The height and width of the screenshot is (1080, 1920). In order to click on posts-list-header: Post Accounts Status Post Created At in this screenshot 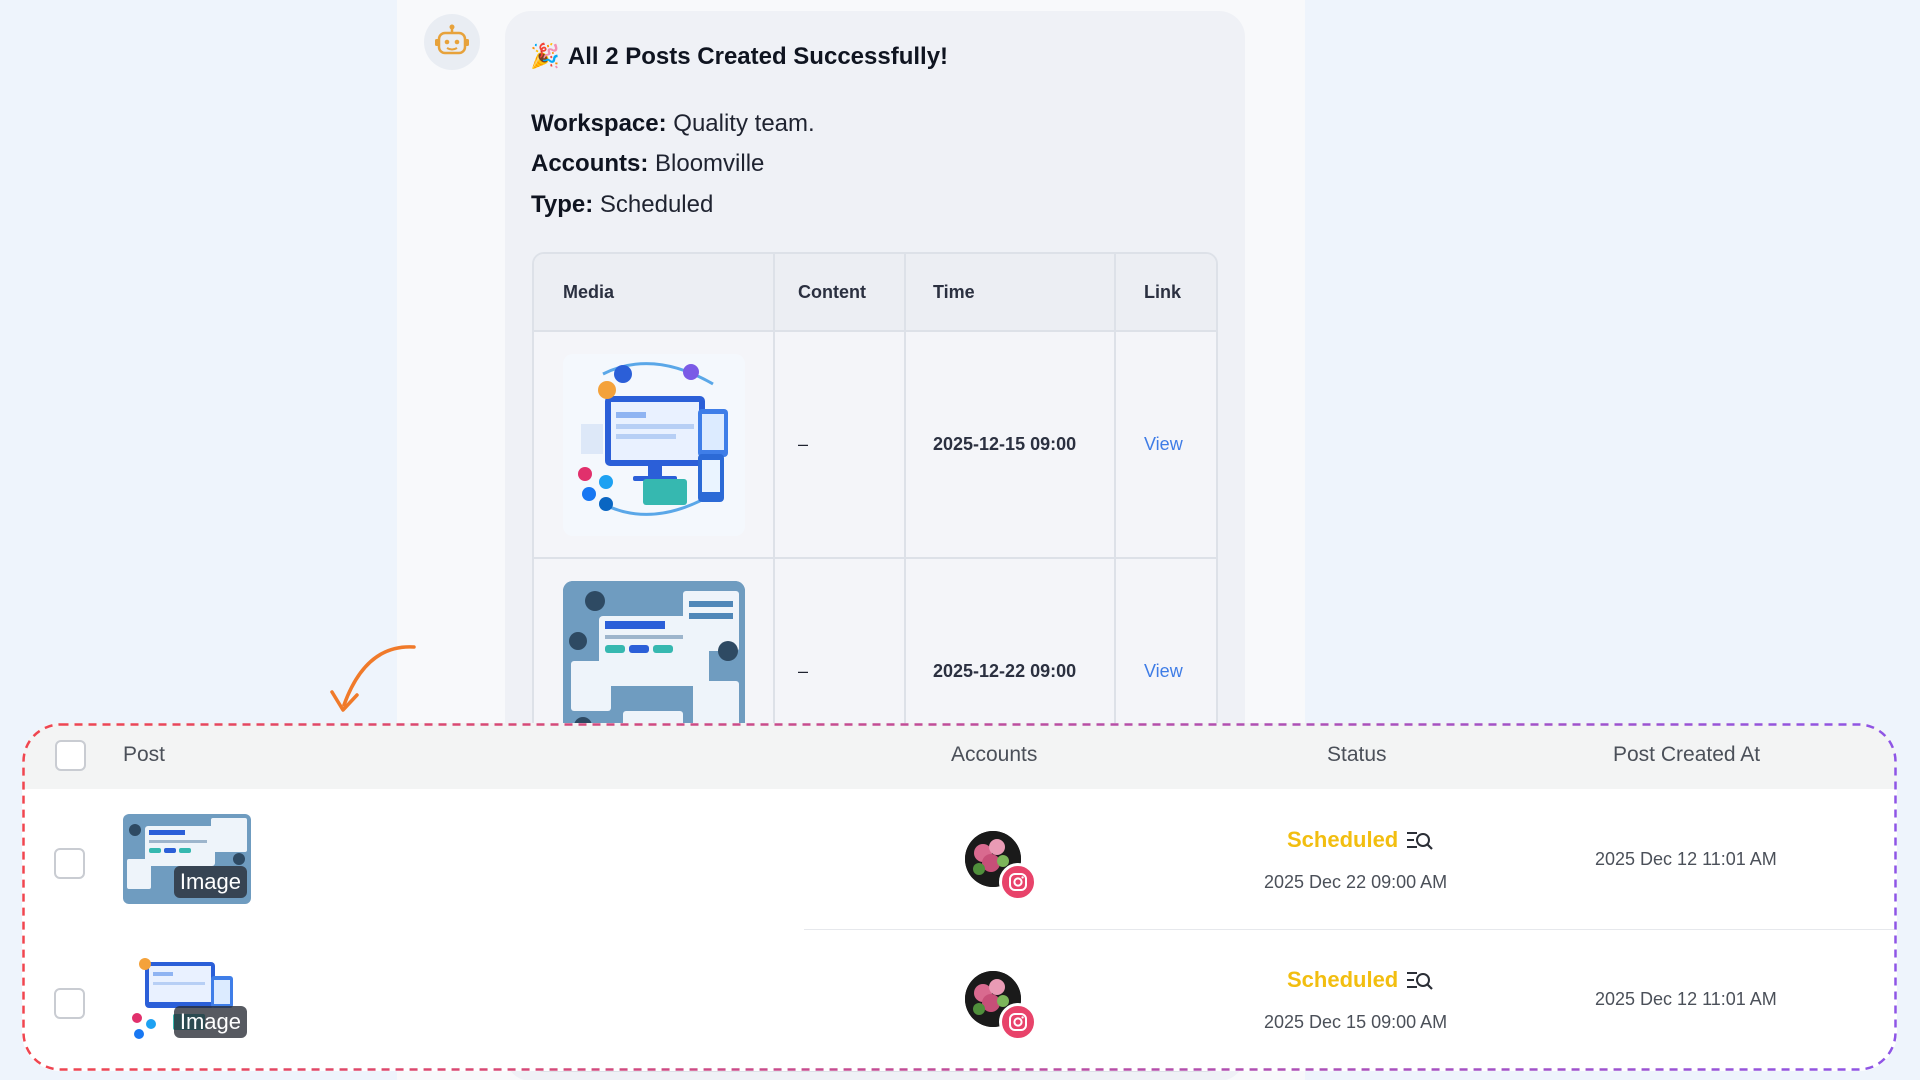, I will do `click(959, 756)`.